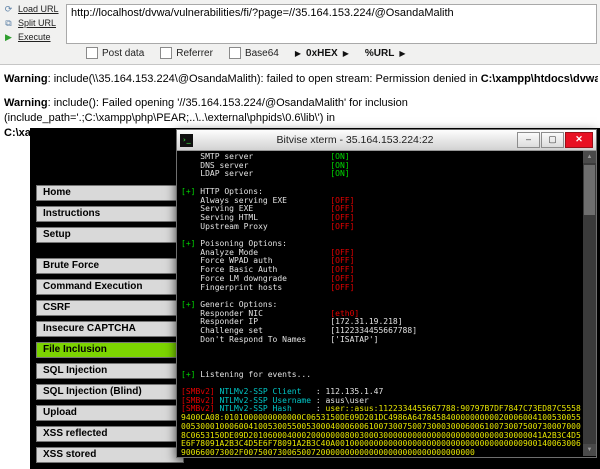  What do you see at coordinates (8, 22) in the screenshot?
I see `split-url-icon: ⧉` at bounding box center [8, 22].